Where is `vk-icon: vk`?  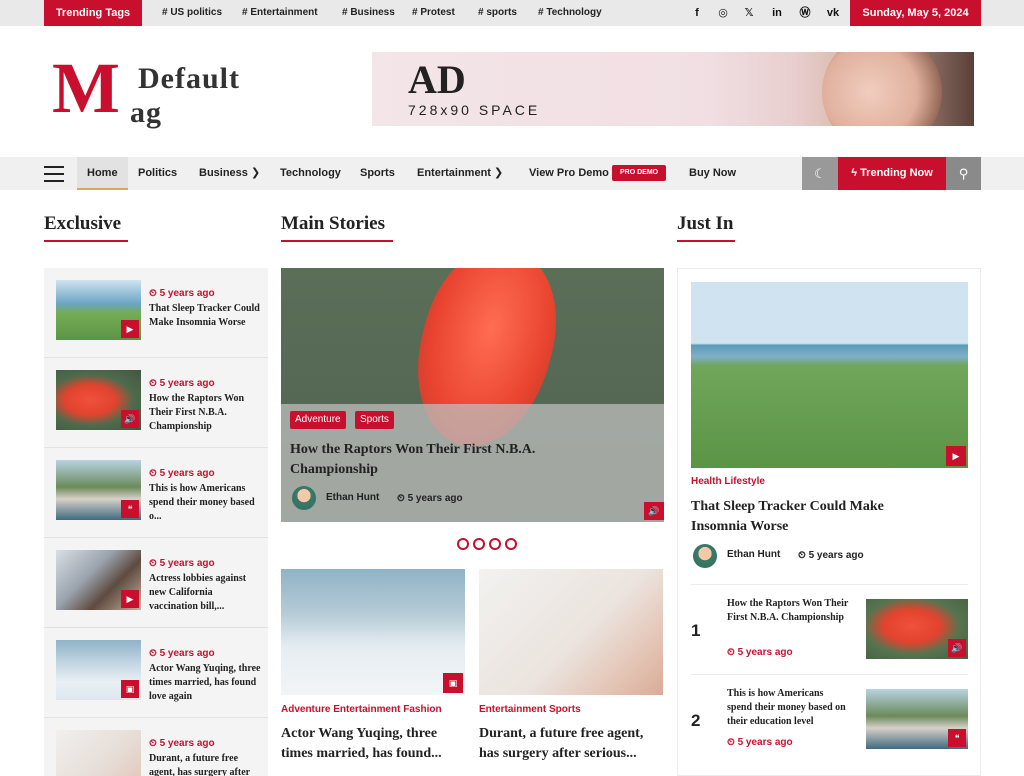
vk-icon: vk is located at coordinates (833, 13).